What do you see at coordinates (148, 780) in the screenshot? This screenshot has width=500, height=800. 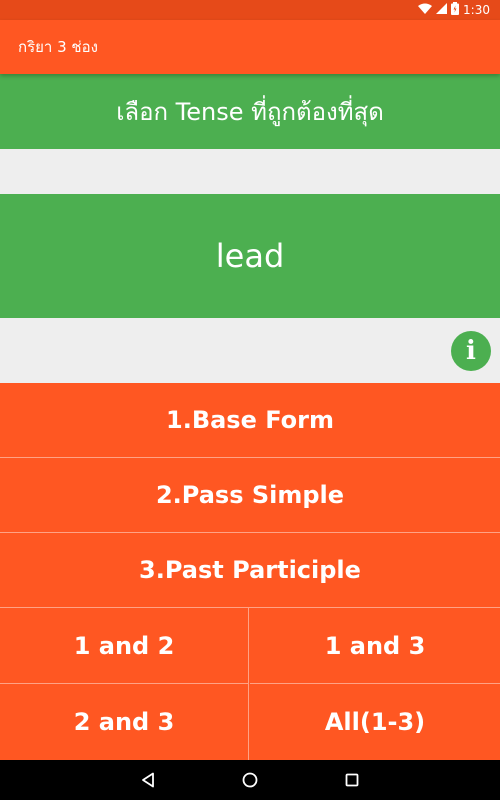 I see `back-icon` at bounding box center [148, 780].